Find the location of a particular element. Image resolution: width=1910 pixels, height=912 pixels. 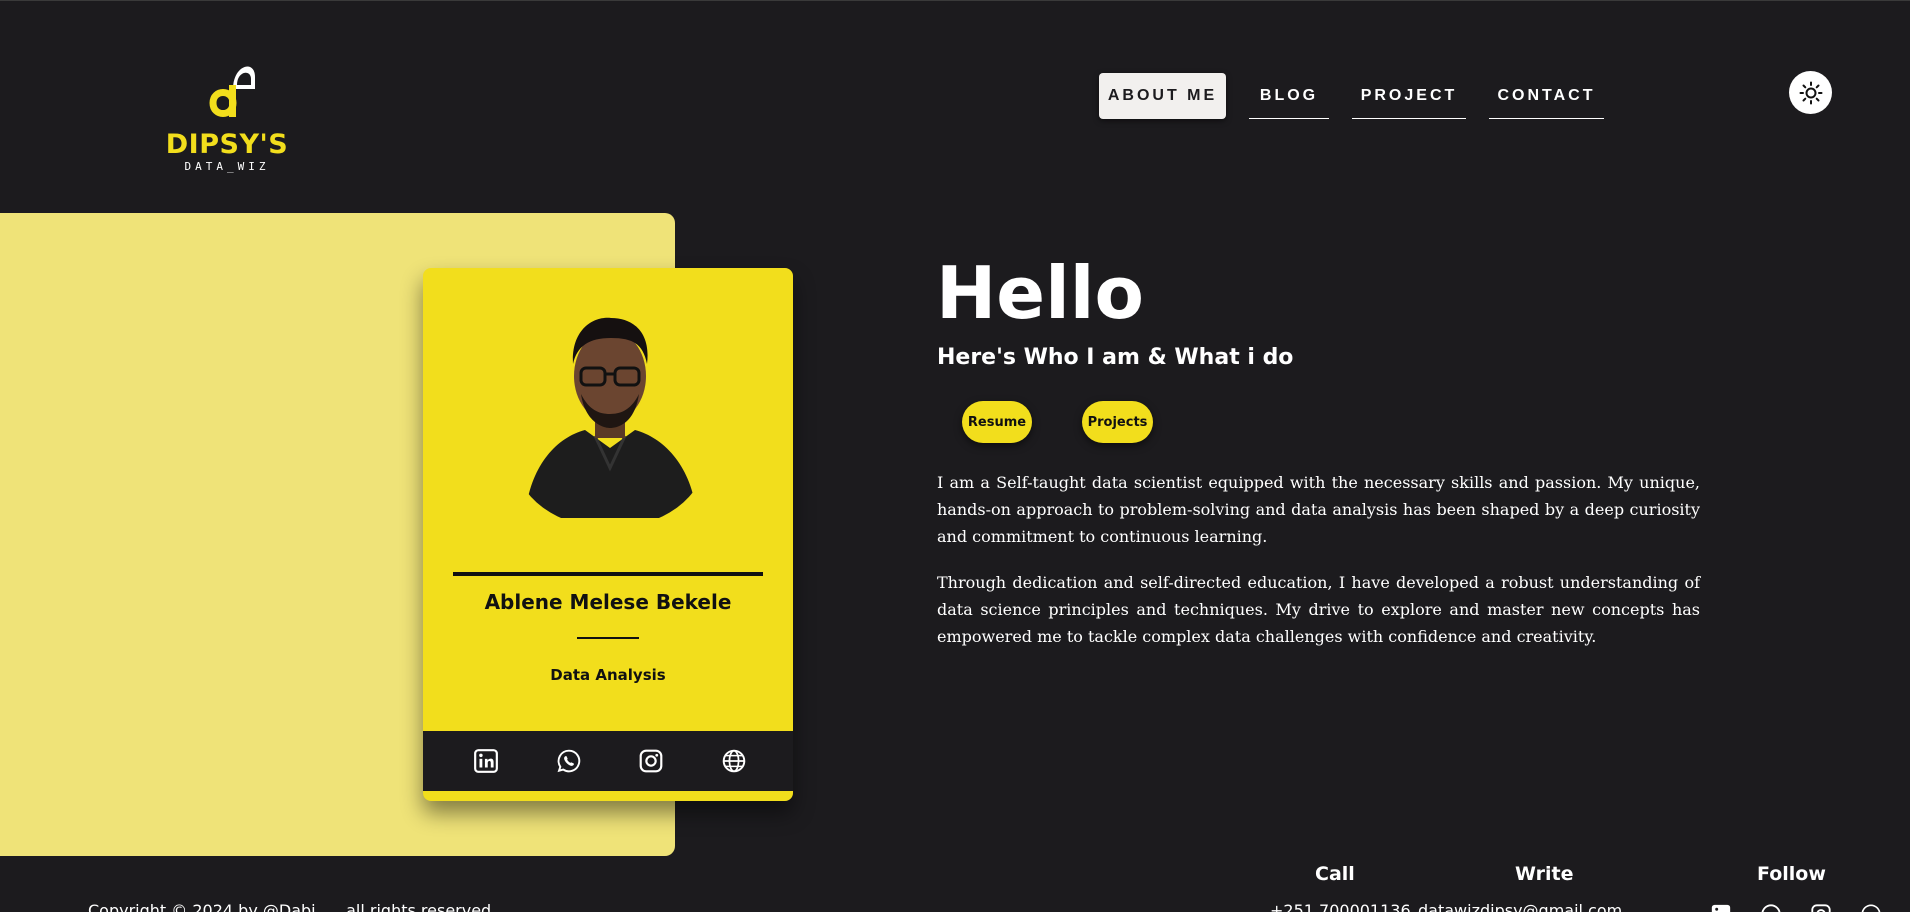

card-social-bar is located at coordinates (608, 761).